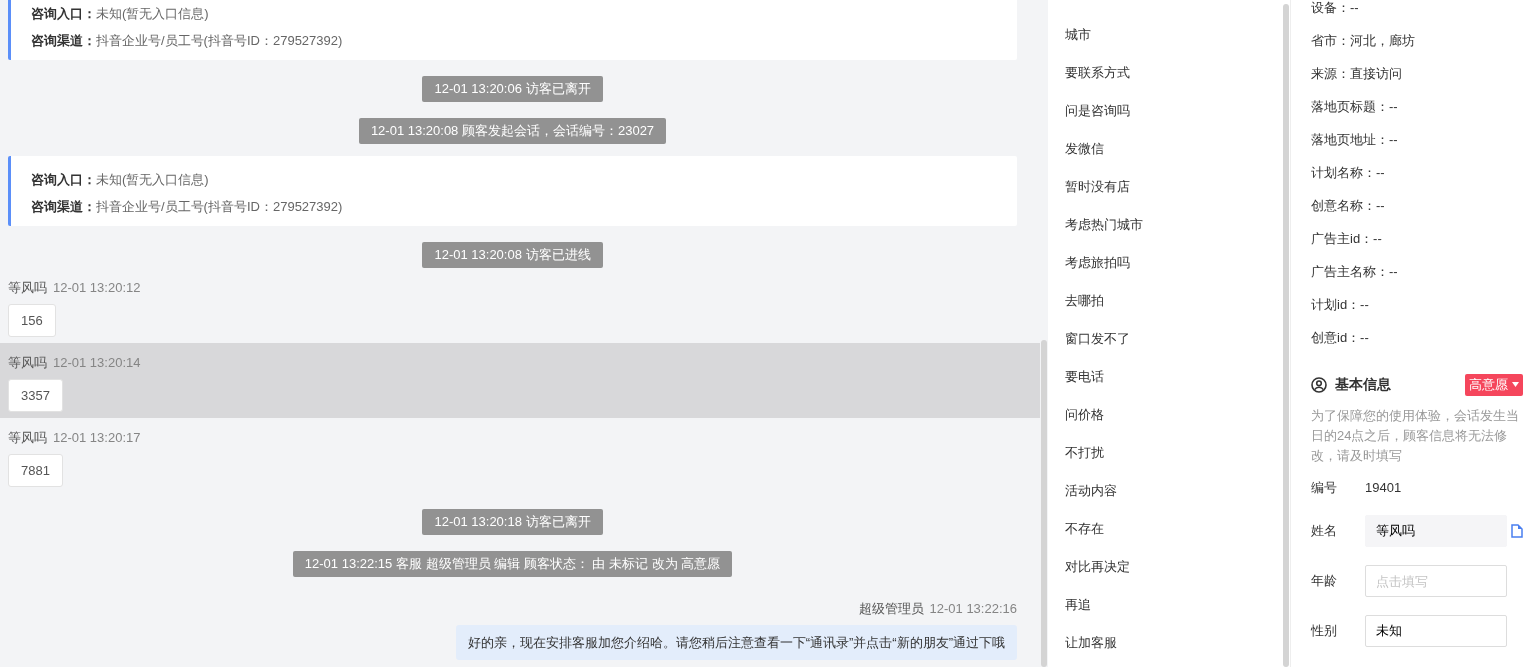  I want to click on quick-reply-item: 考虑旅拍吗, so click(1165, 263).